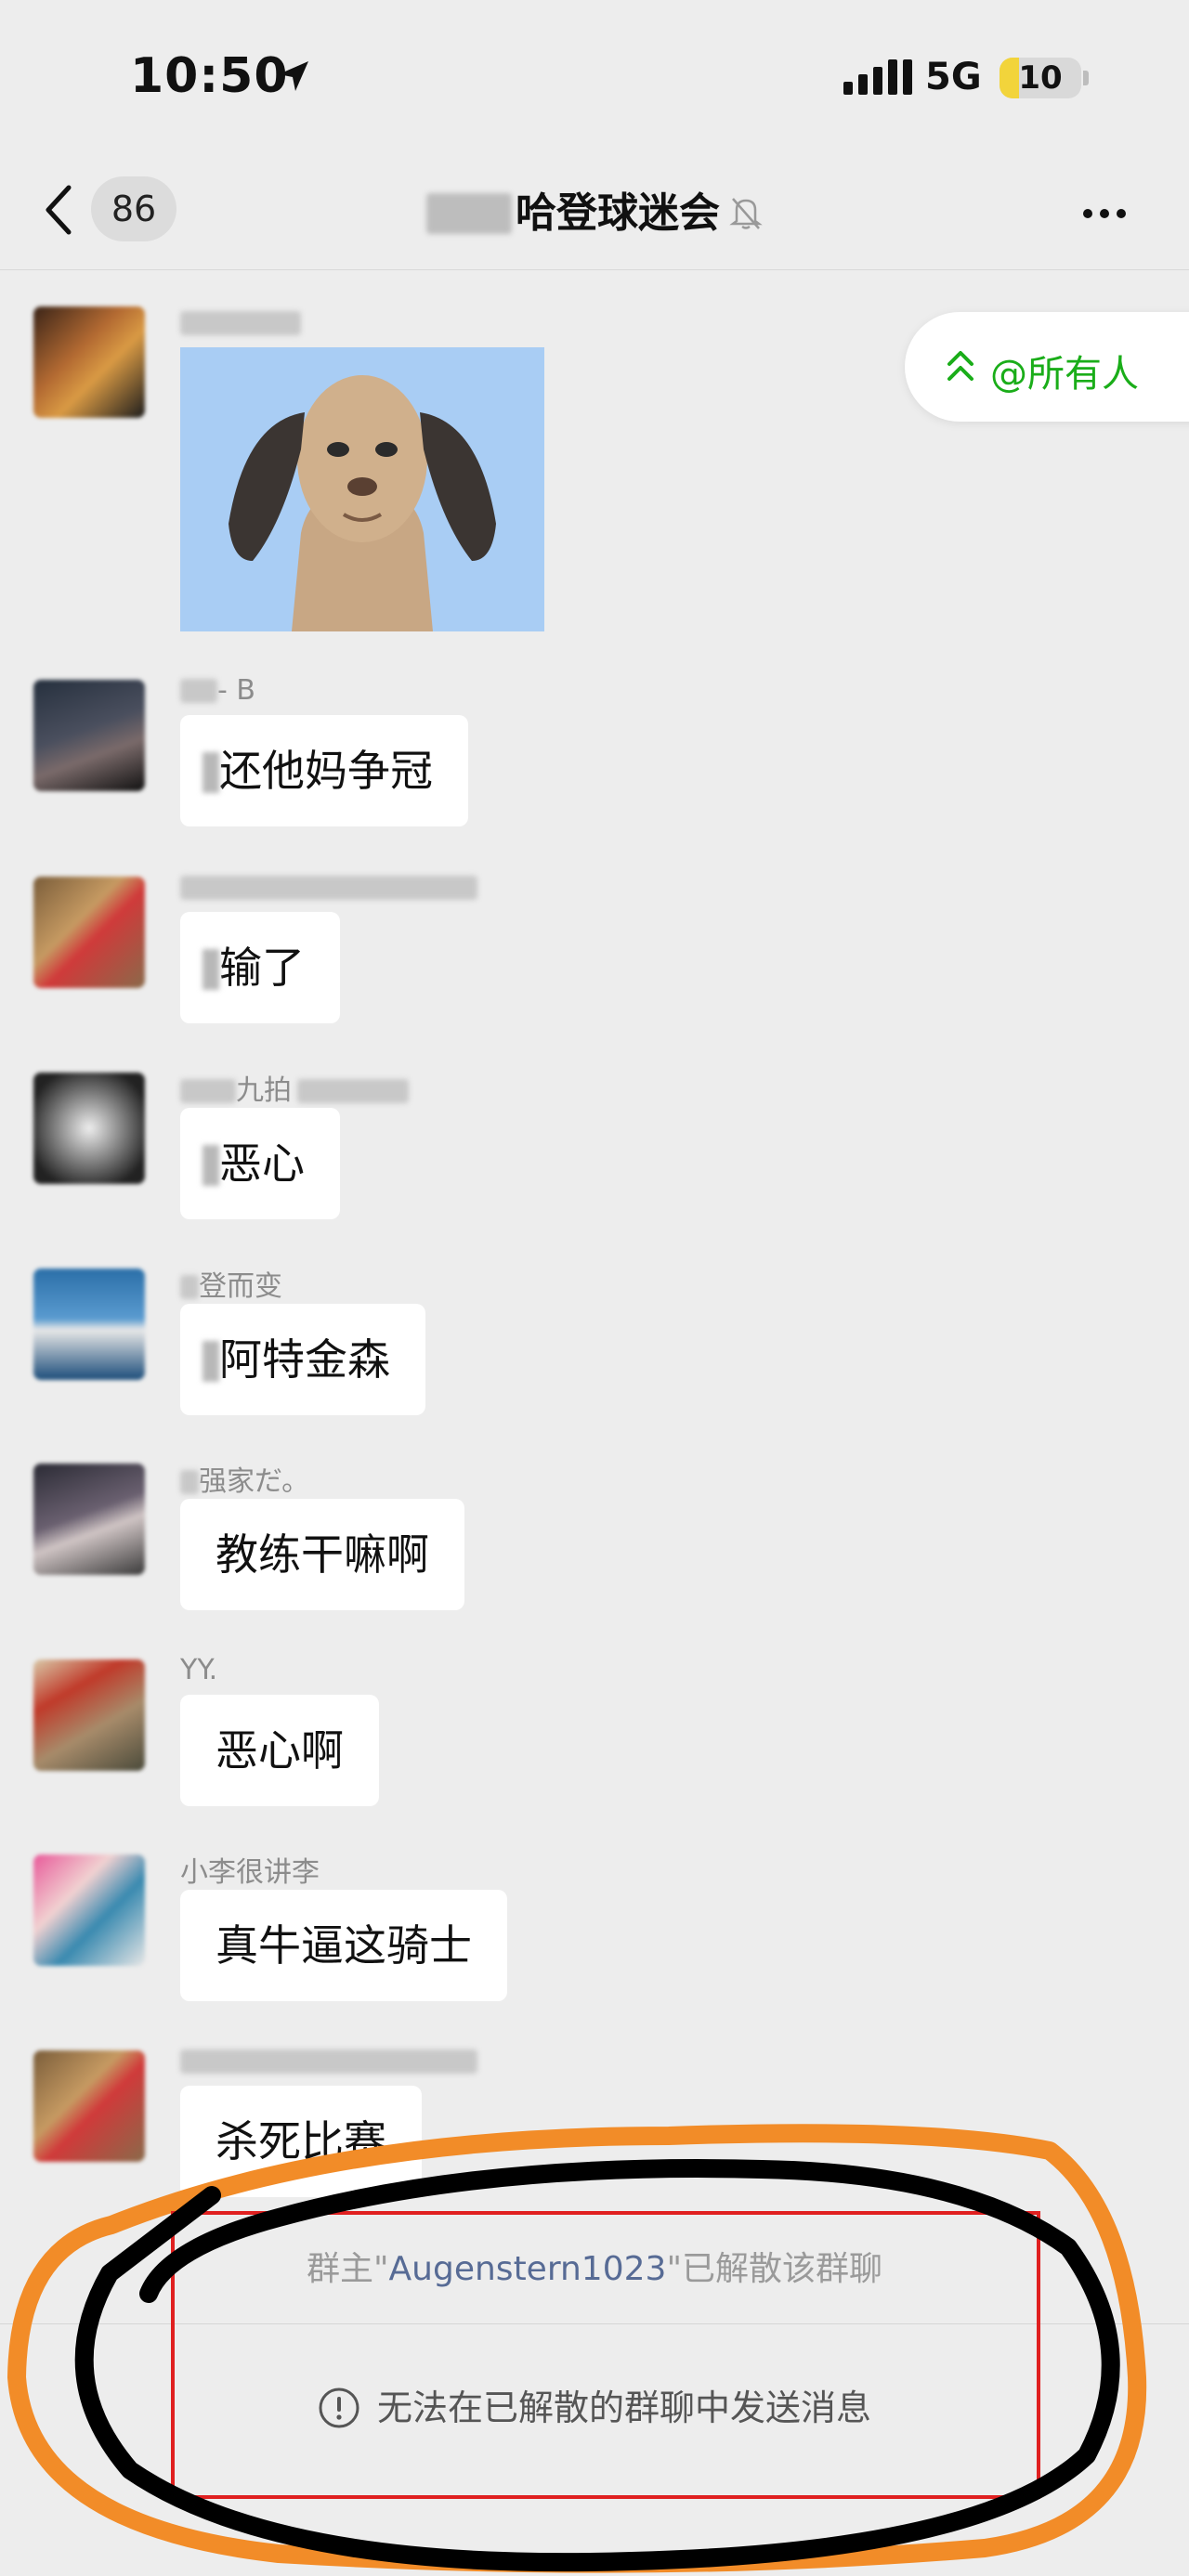  What do you see at coordinates (324, 770) in the screenshot?
I see `message-bubble: 还他妈争冠` at bounding box center [324, 770].